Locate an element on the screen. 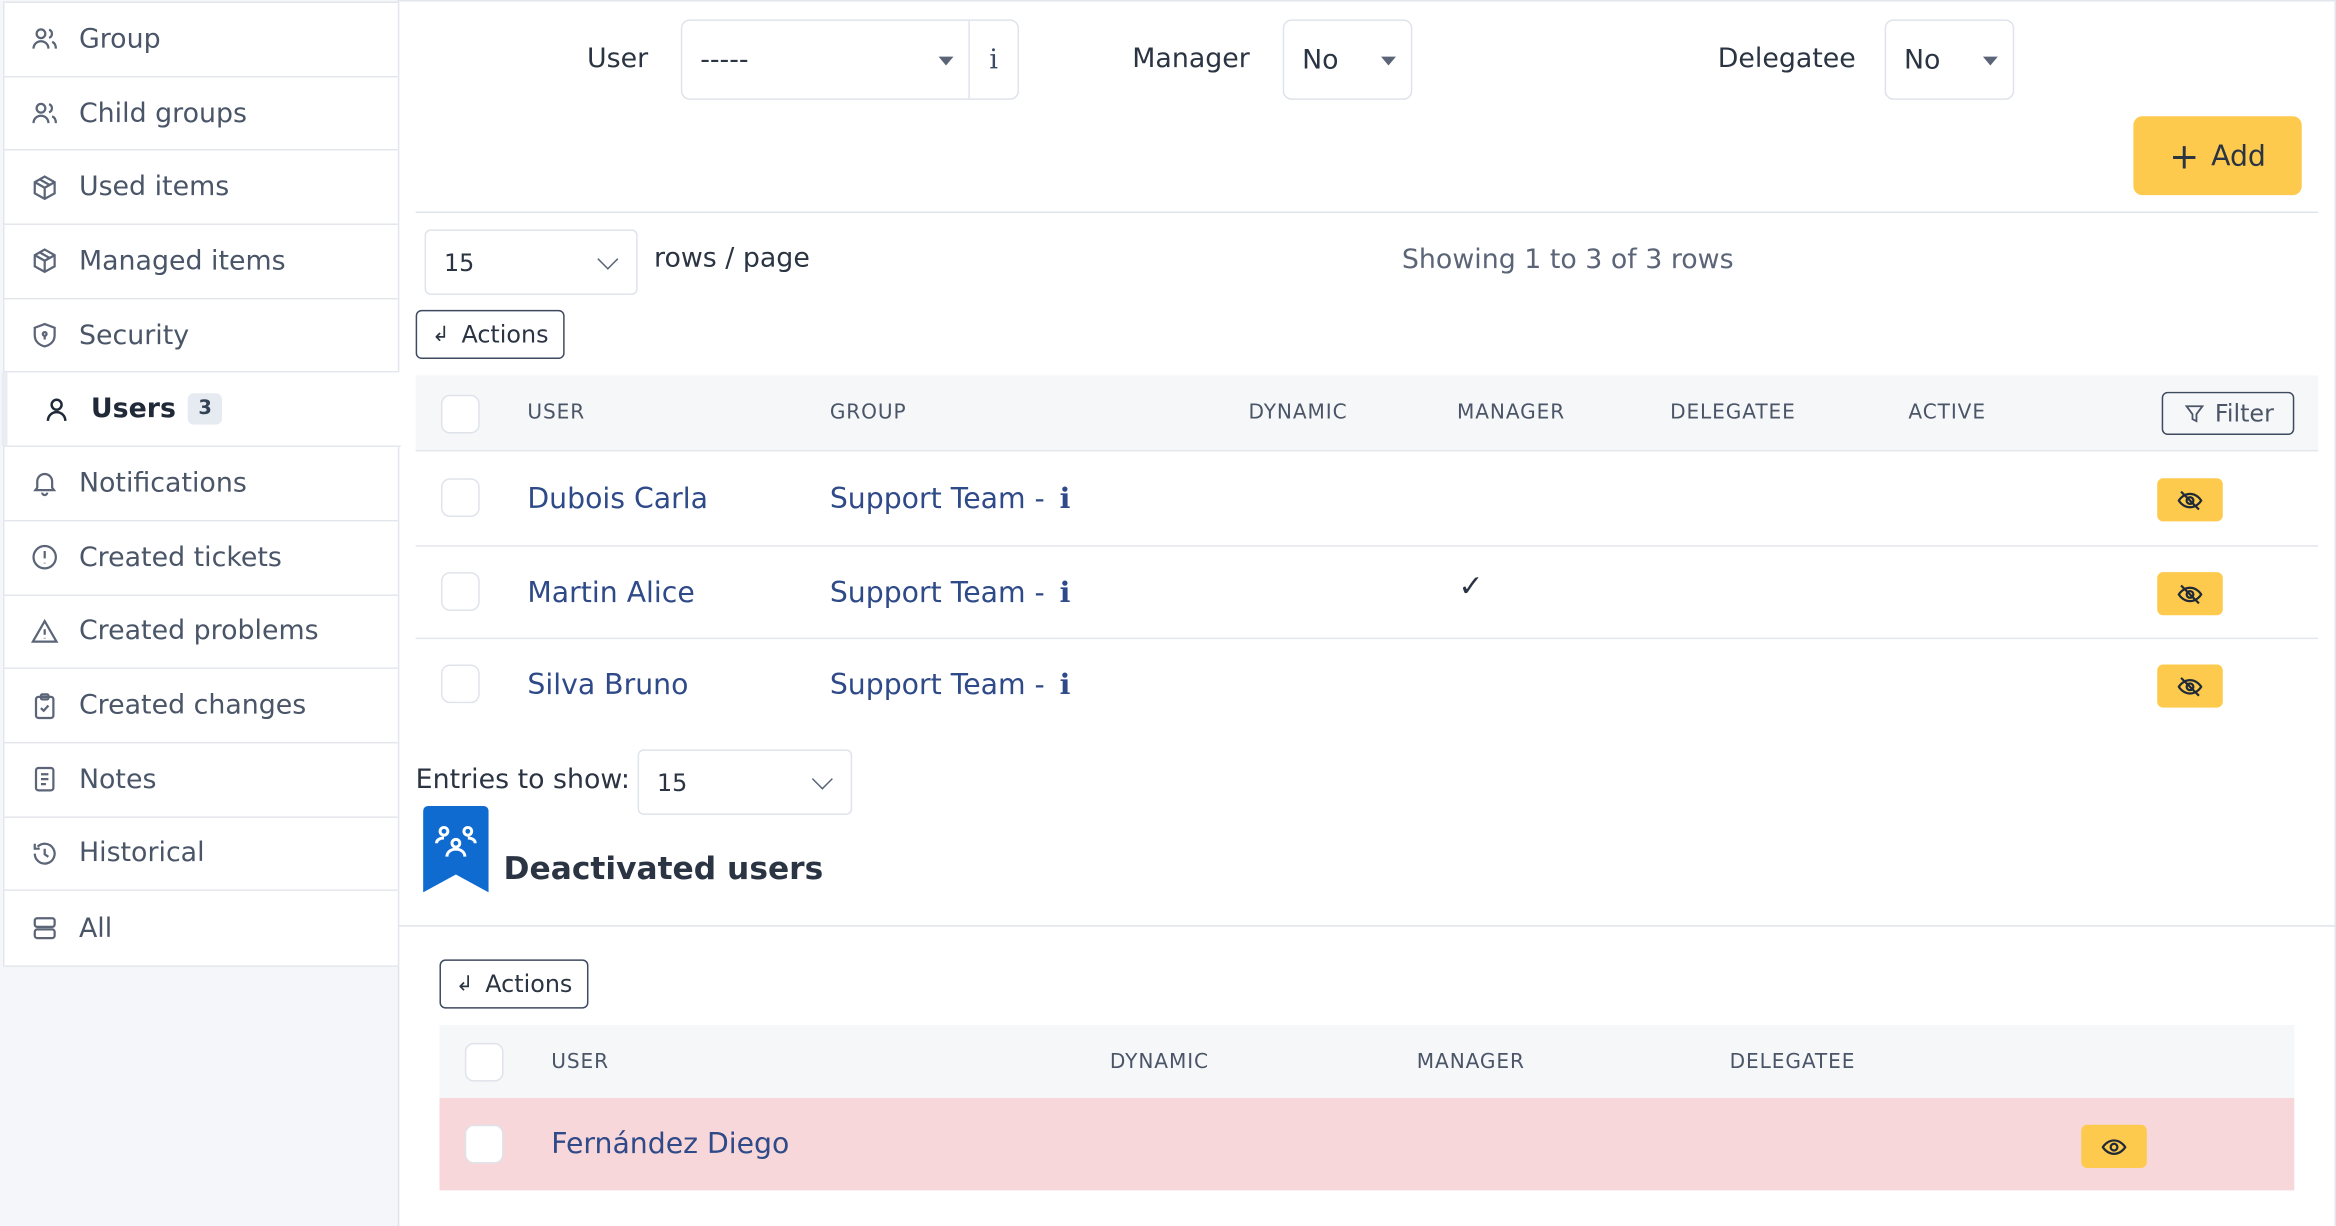  sidebar-item-label: Group is located at coordinates (119, 39).